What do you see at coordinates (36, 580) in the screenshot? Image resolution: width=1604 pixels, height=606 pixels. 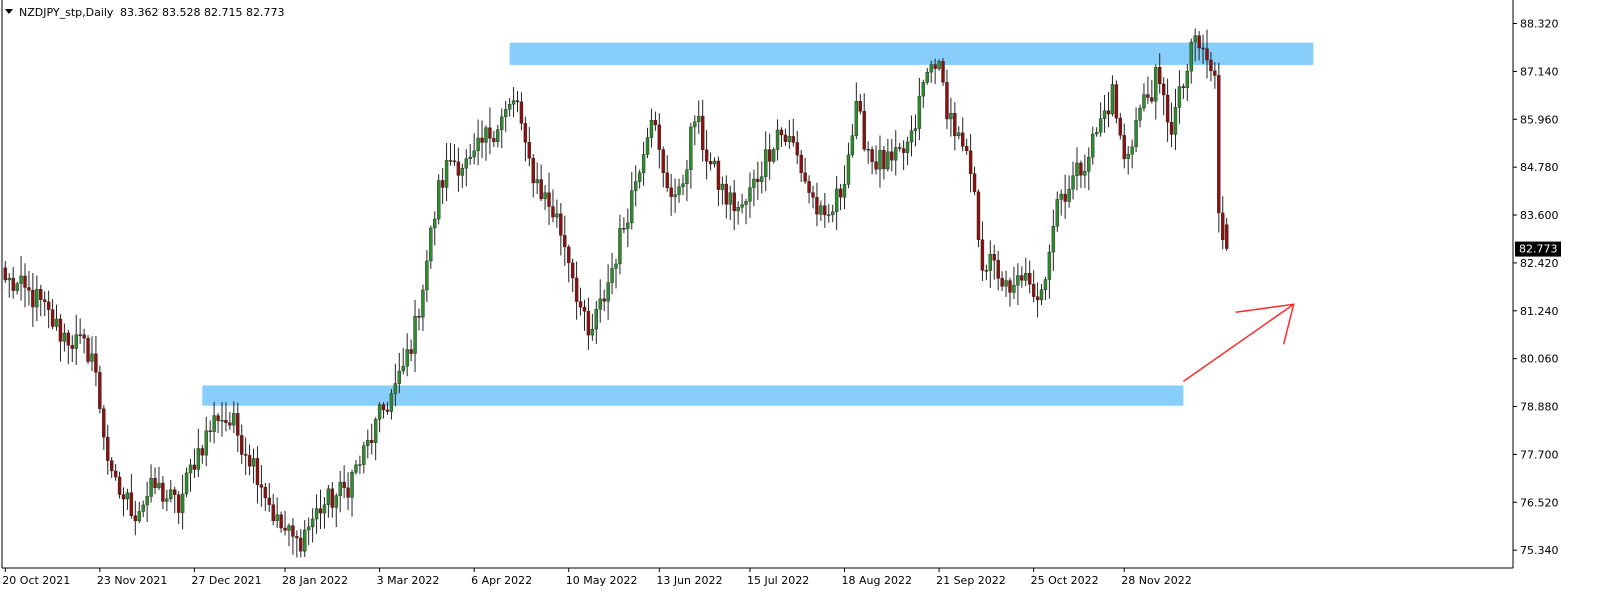 I see `time-tick-label: 20 Oct 2021` at bounding box center [36, 580].